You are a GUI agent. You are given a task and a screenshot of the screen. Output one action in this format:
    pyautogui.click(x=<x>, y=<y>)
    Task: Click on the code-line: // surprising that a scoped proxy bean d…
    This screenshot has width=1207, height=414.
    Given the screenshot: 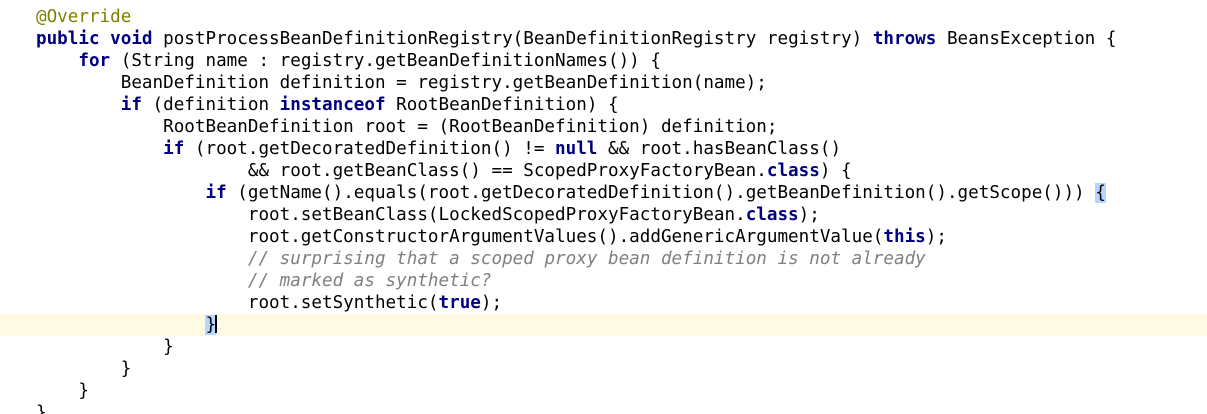 What is the action you would take?
    pyautogui.click(x=603, y=259)
    